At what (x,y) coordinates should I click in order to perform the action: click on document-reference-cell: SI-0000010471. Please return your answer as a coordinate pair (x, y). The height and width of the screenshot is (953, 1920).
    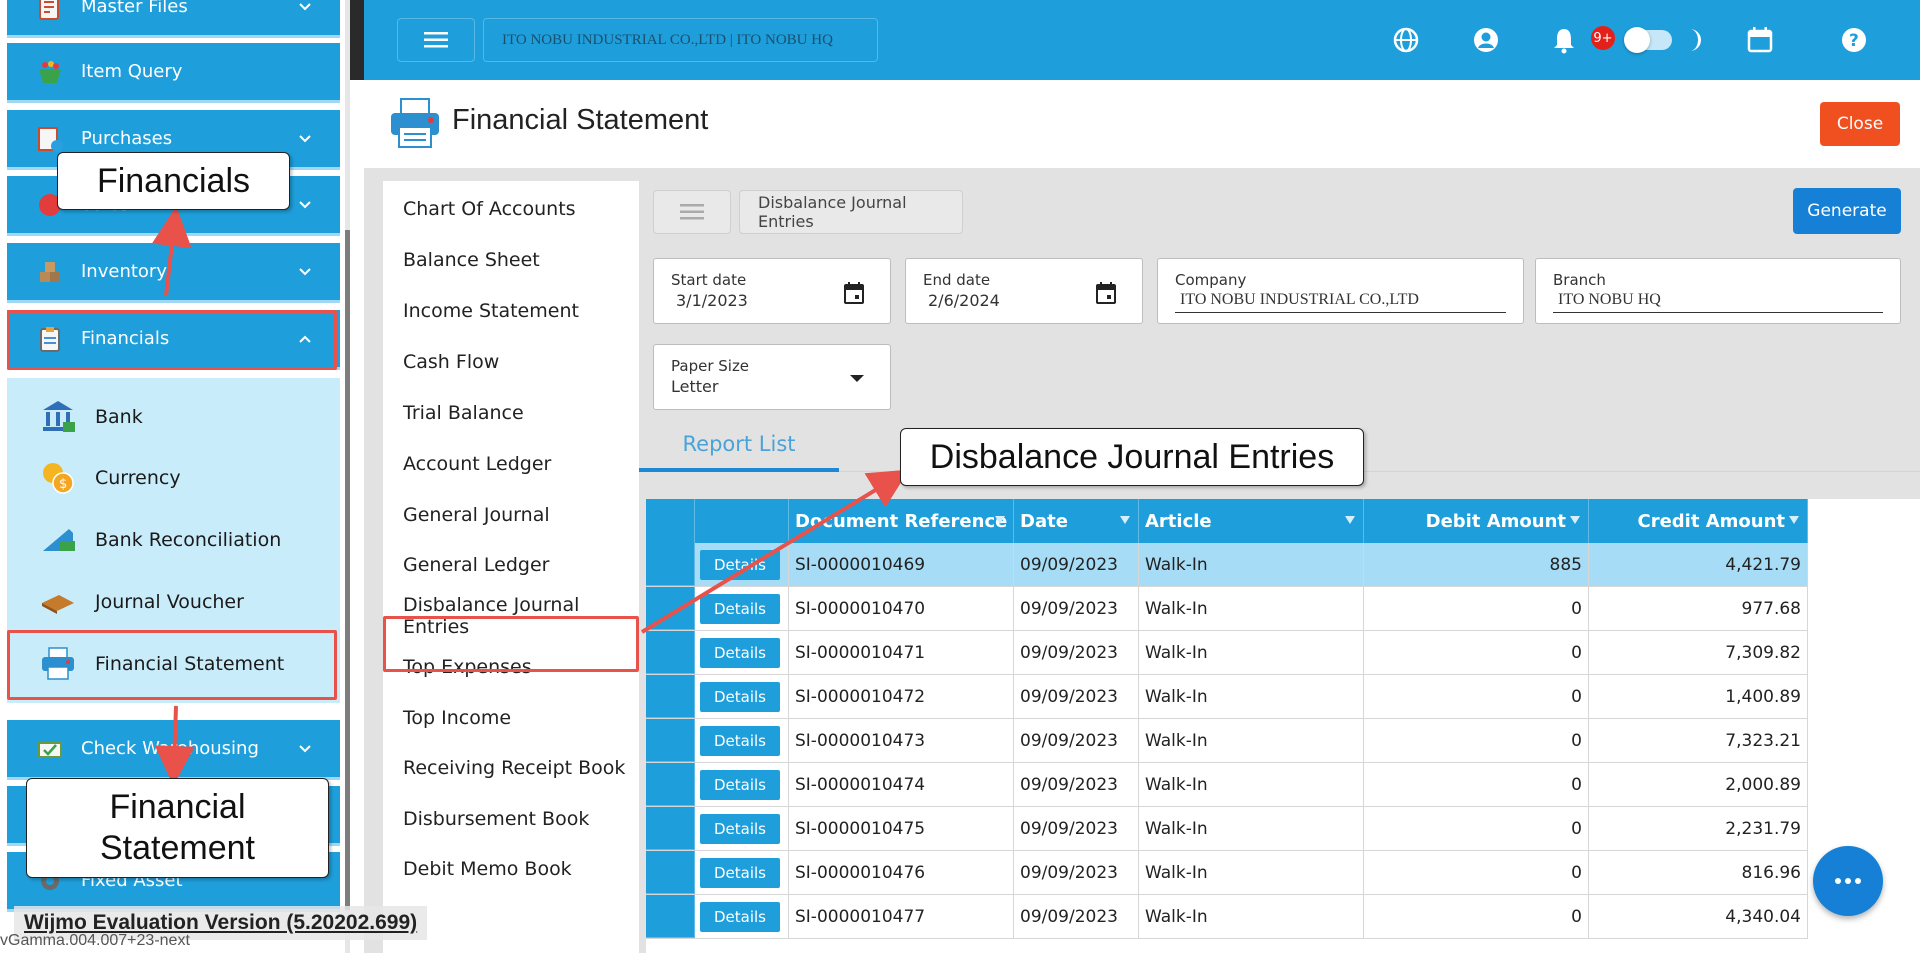
    Looking at the image, I should click on (901, 652).